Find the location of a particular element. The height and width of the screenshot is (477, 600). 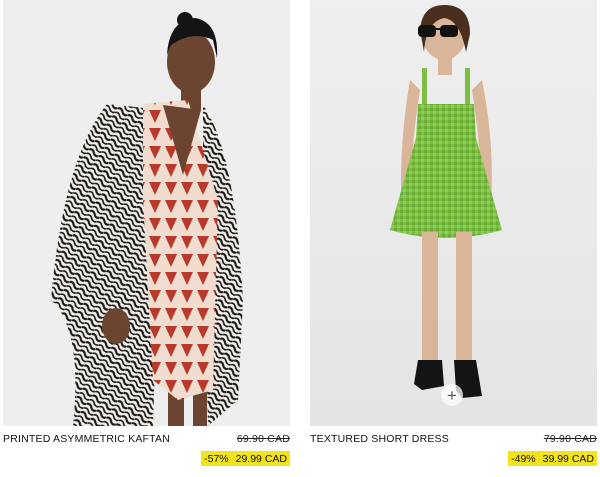

sale-price: 39.99 CAD is located at coordinates (568, 458).